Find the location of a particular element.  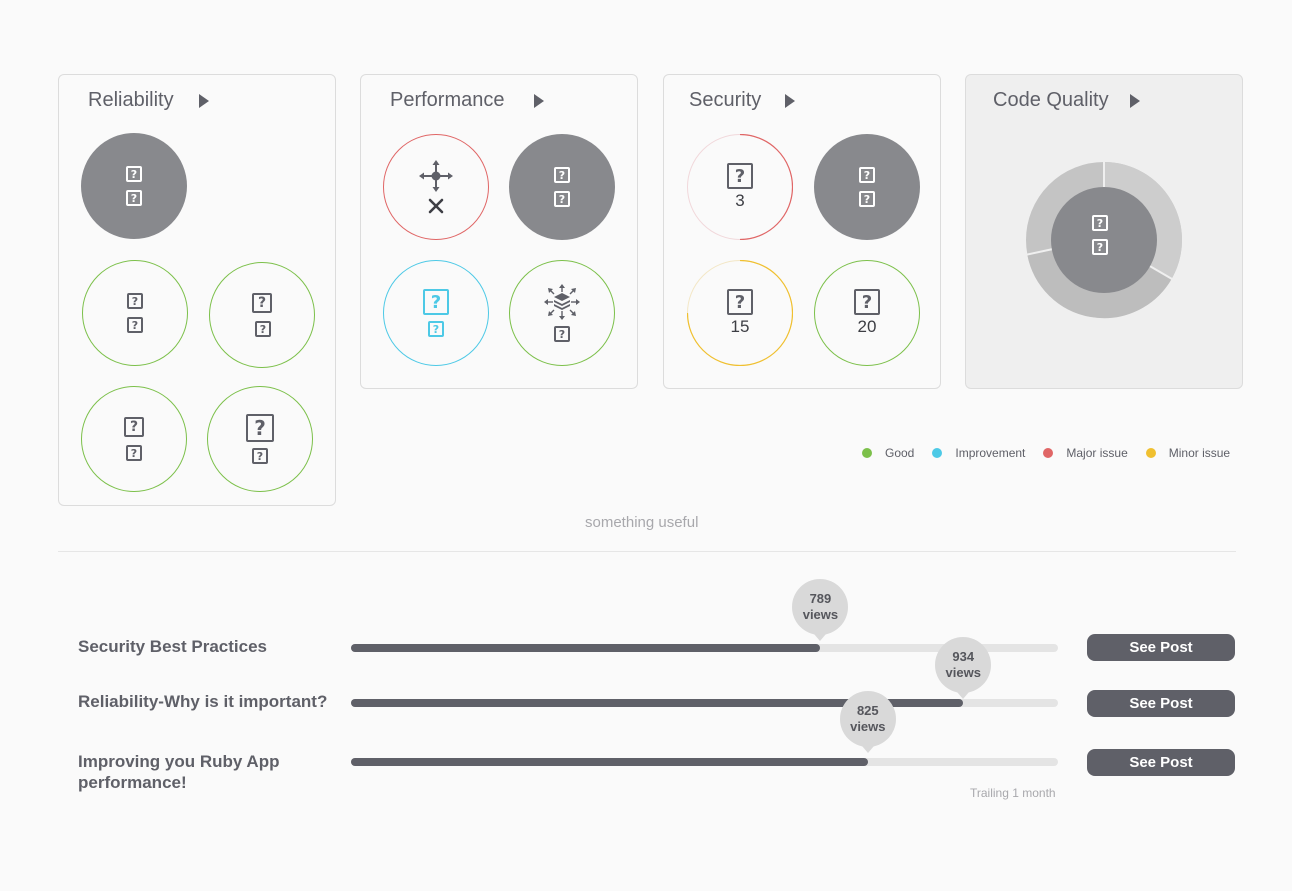

reliability-metric-3: ? ? is located at coordinates (134, 439).